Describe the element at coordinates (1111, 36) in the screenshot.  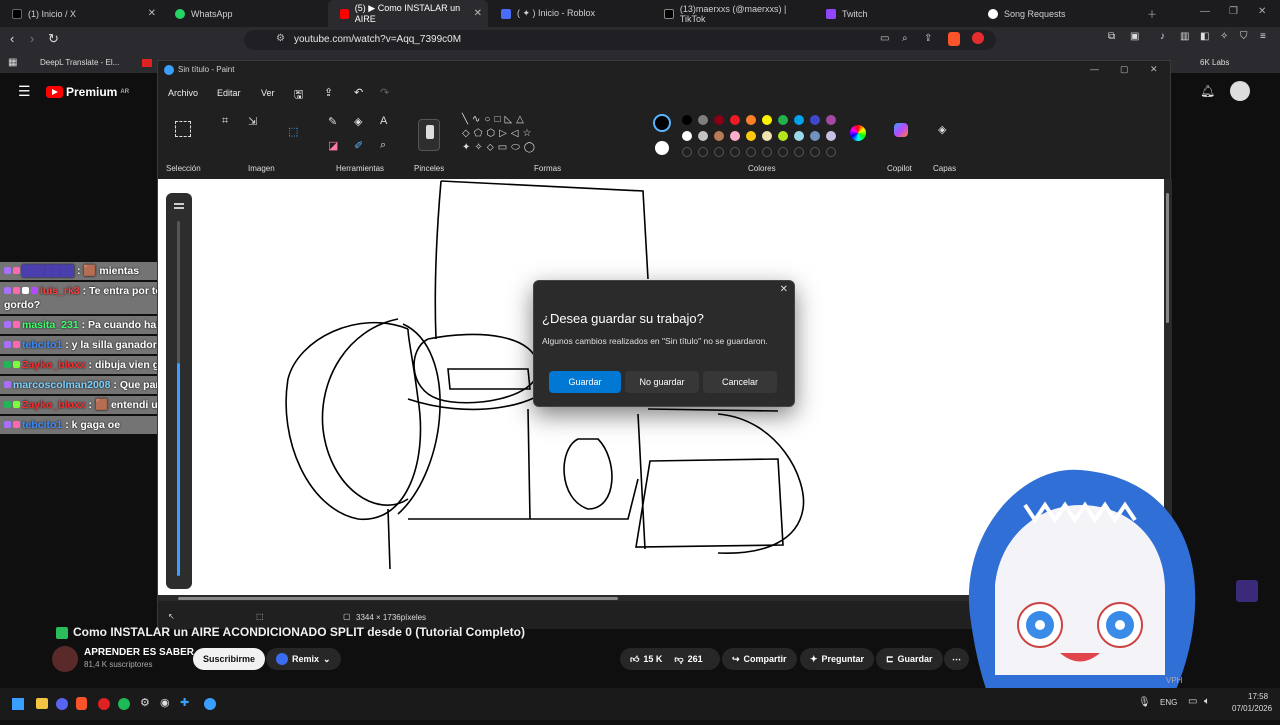
I see `extensions-icon: ⧉` at that location.